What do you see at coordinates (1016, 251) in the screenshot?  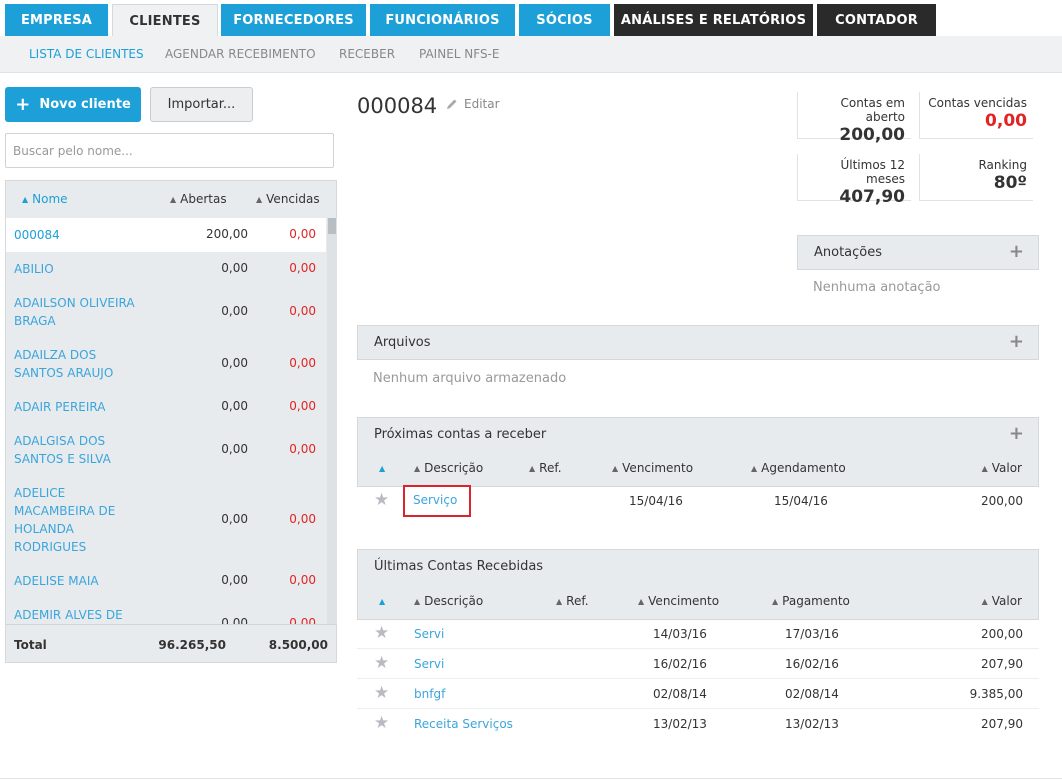 I see `add-note-icon: +` at bounding box center [1016, 251].